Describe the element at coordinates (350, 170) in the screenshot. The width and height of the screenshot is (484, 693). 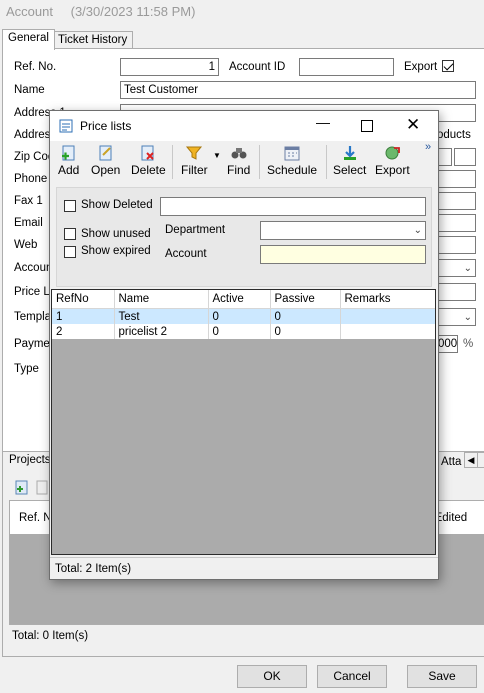
I see `select-label: Select` at that location.